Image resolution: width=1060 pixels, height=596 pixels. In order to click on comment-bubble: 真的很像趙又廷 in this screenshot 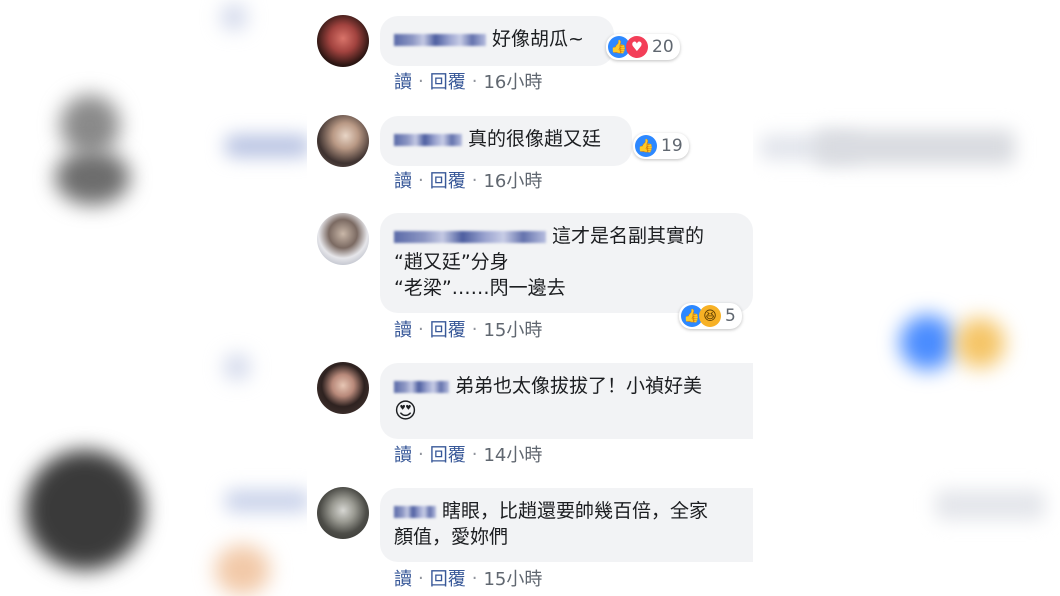, I will do `click(506, 141)`.